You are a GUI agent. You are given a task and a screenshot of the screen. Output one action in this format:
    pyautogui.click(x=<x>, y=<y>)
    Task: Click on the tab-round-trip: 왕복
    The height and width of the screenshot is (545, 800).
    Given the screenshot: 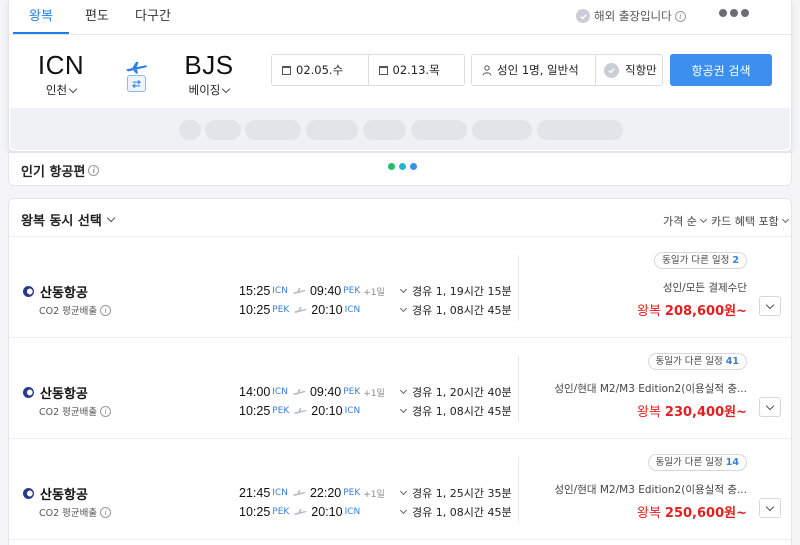 What is the action you would take?
    pyautogui.click(x=41, y=17)
    